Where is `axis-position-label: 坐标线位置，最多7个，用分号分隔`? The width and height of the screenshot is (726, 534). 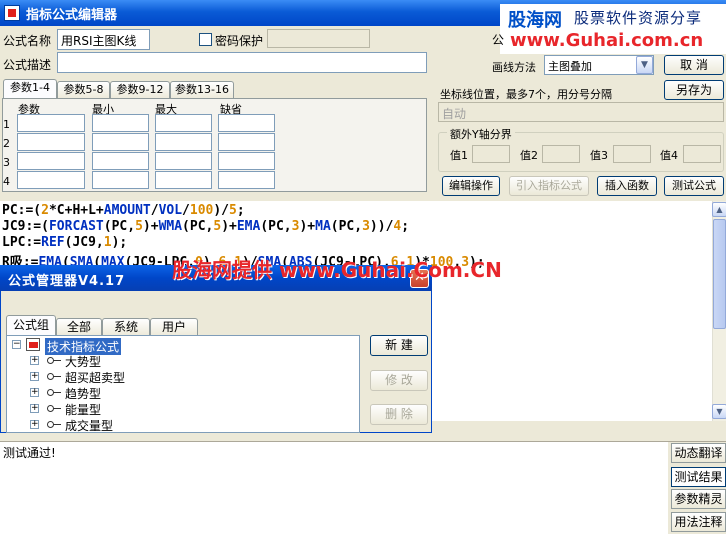 axis-position-label: 坐标线位置，最多7个，用分号分隔 is located at coordinates (526, 94).